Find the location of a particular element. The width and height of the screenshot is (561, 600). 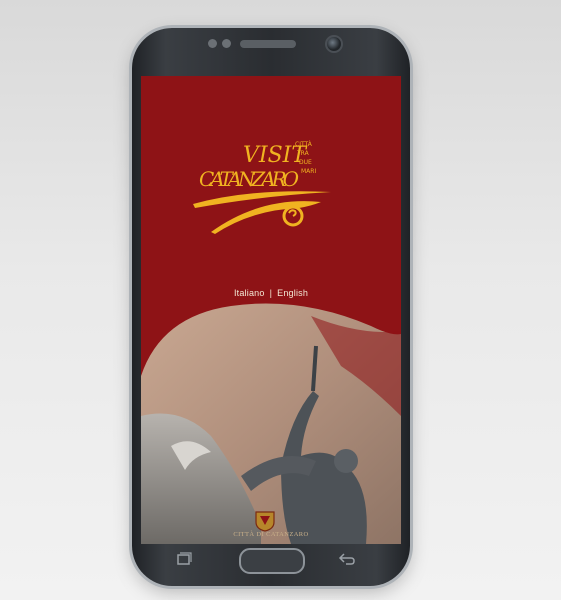

logo-brush-stroke-bottom is located at coordinates (266, 217).